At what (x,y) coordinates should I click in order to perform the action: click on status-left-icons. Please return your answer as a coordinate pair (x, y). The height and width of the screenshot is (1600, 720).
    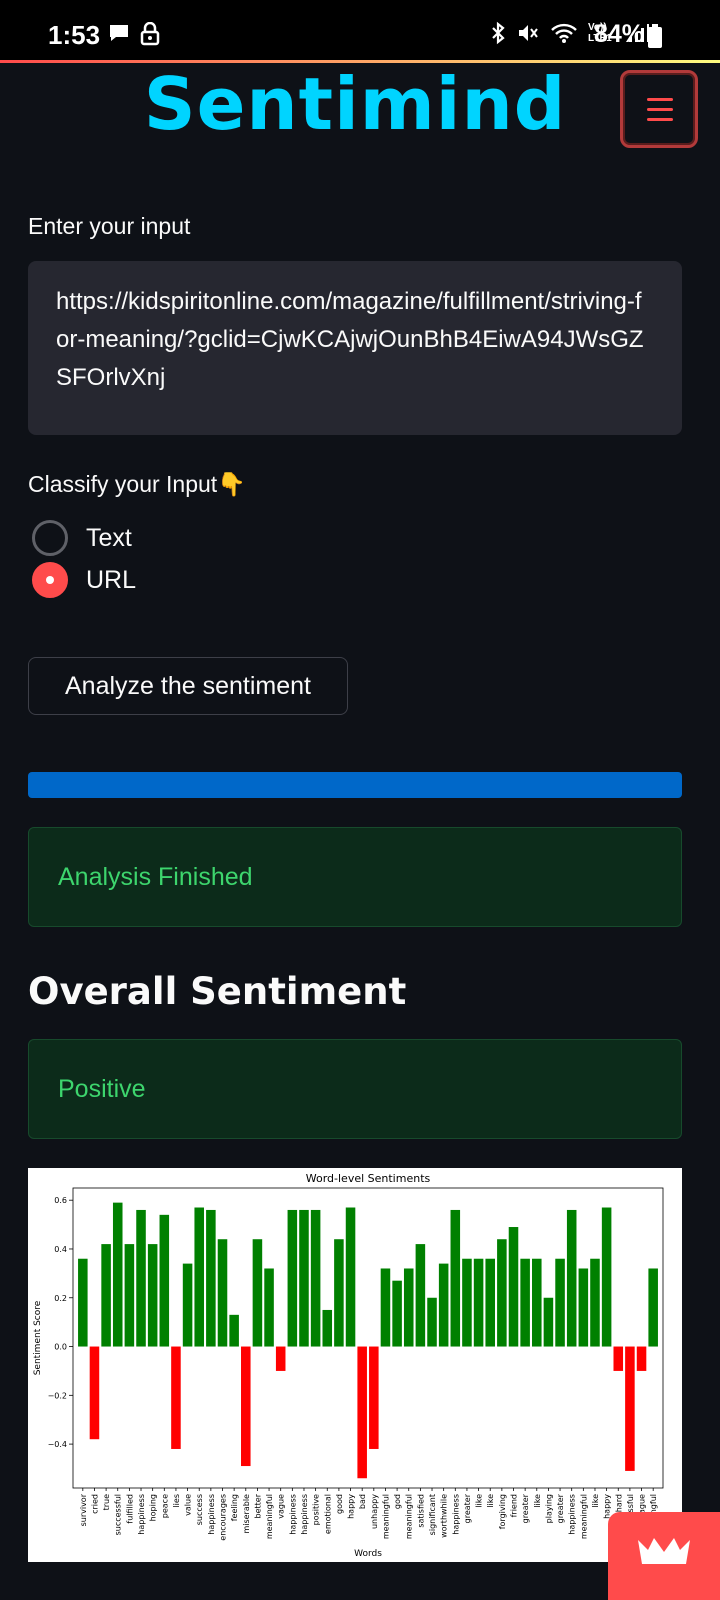
    Looking at the image, I should click on (134, 34).